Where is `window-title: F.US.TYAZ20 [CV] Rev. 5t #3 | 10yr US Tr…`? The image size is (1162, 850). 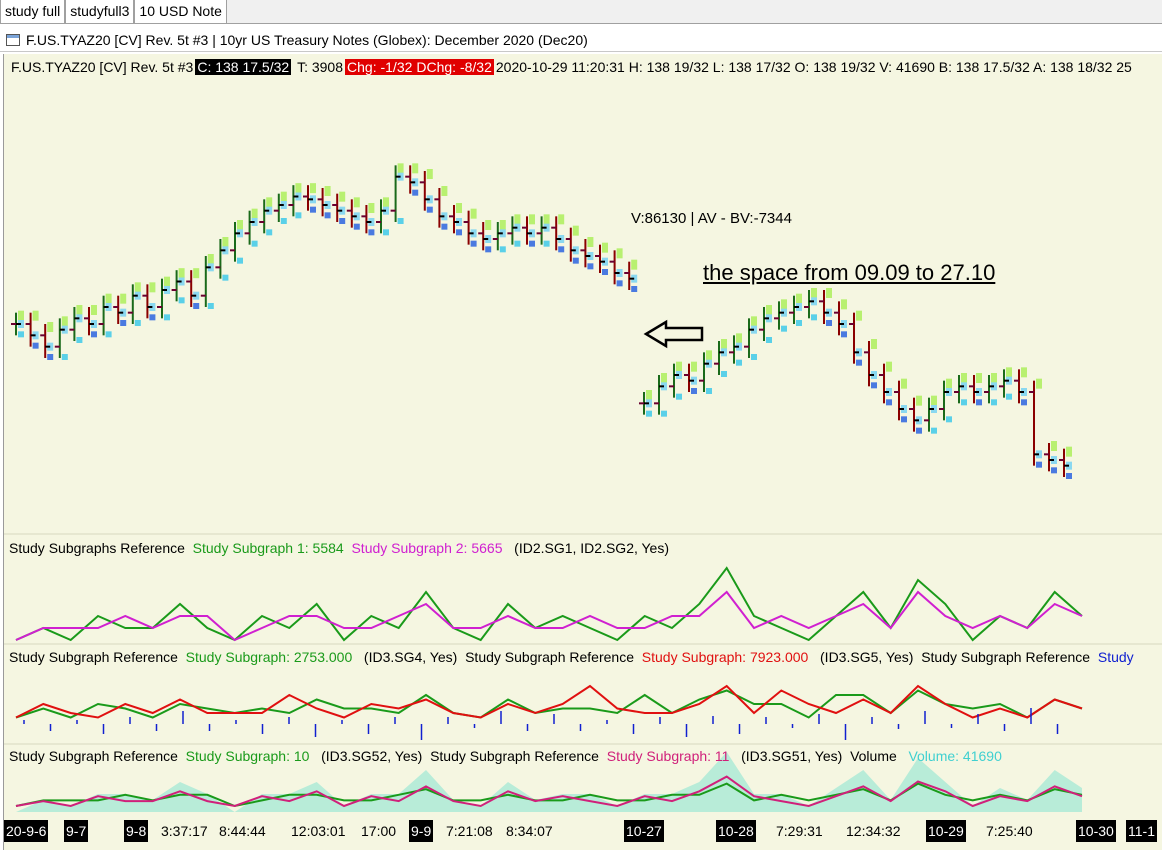 window-title: F.US.TYAZ20 [CV] Rev. 5t #3 | 10yr US Tr… is located at coordinates (307, 39).